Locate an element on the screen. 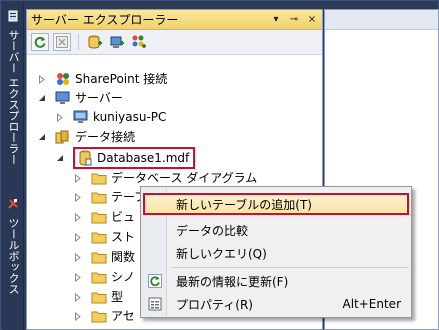 This screenshot has height=330, width=439. menu-item-label: プロパティ(R) is located at coordinates (214, 304).